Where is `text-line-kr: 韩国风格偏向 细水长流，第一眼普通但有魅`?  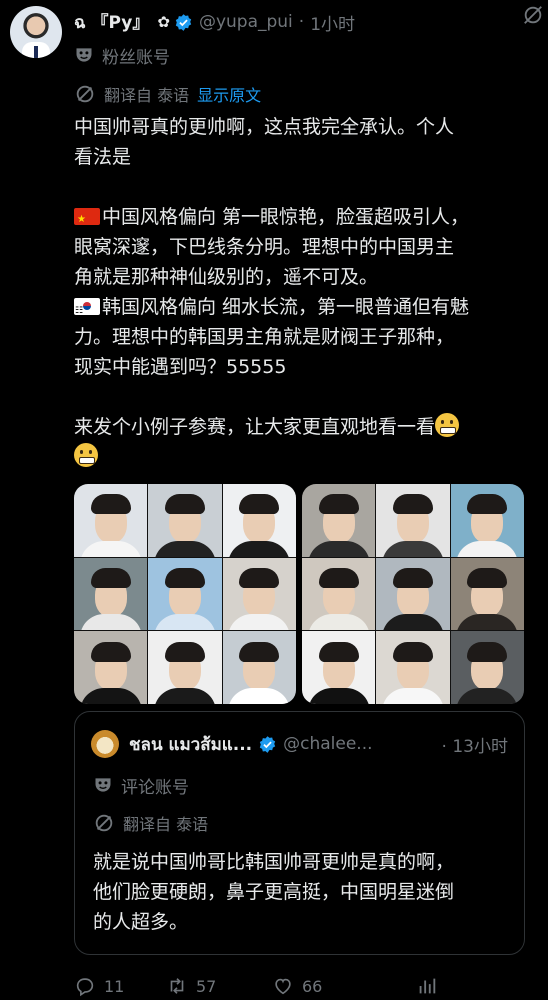 text-line-kr: 韩国风格偏向 细水长流，第一眼普通但有魅 is located at coordinates (304, 309).